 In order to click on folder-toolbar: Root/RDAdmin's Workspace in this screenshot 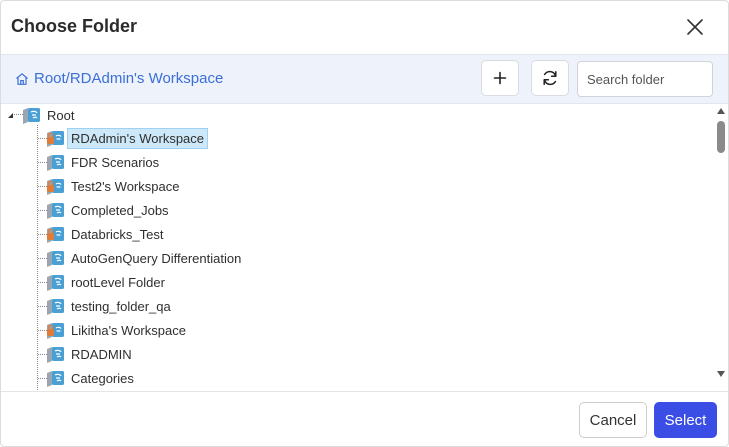, I will do `click(364, 79)`.